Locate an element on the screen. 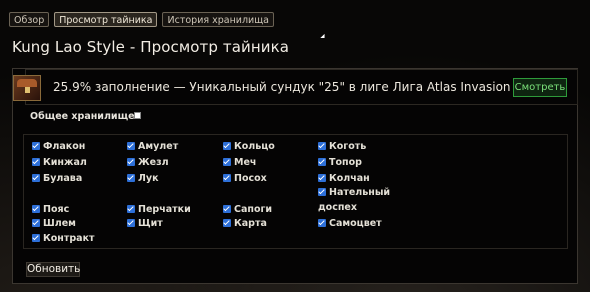 The height and width of the screenshot is (292, 590). filter-label: Меч is located at coordinates (245, 162).